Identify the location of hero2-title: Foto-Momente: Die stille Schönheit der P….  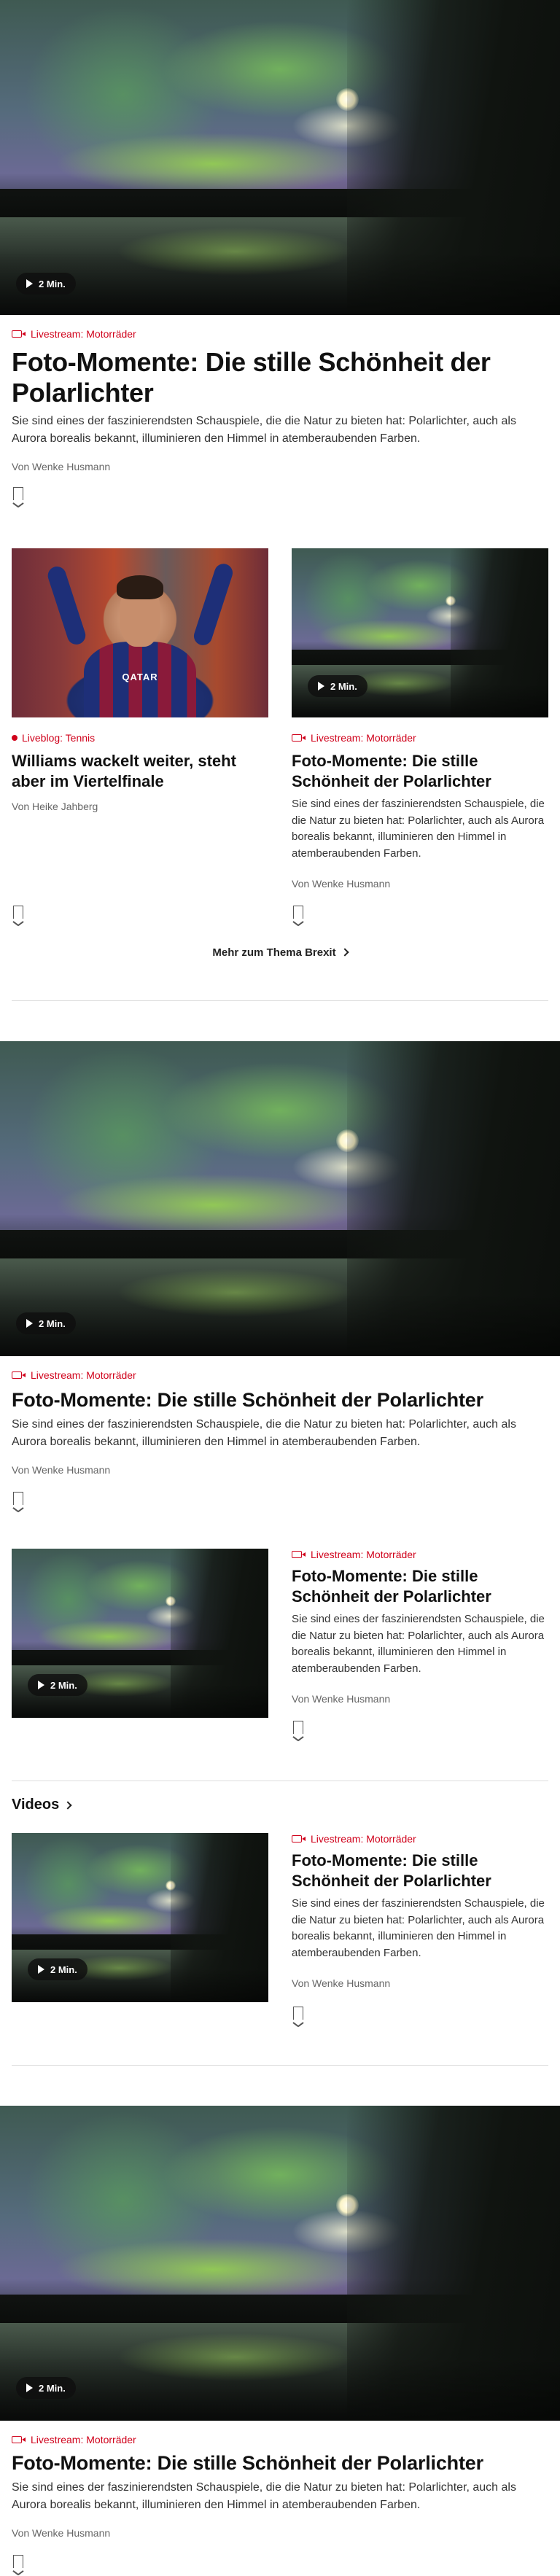
(280, 1400).